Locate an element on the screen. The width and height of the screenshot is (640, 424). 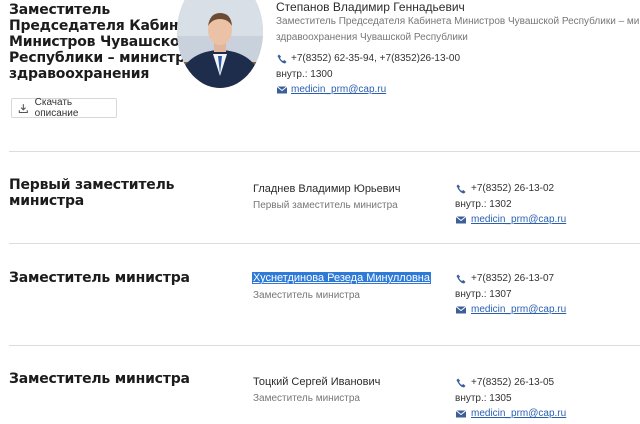
deputy3-title-line: Заместитель министра is located at coordinates (99, 379).